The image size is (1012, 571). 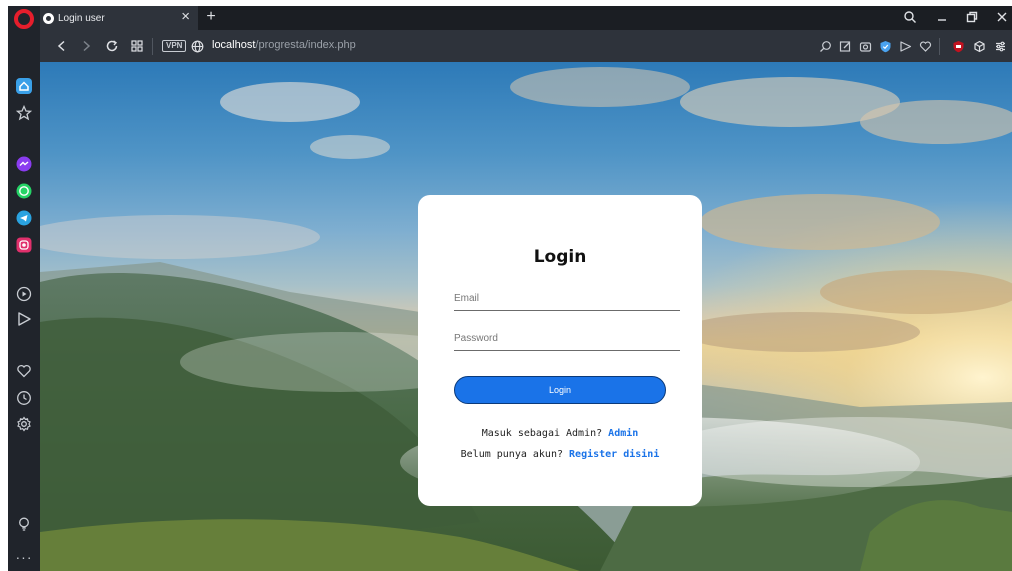 I want to click on vpn-badge: VPN, so click(x=174, y=46).